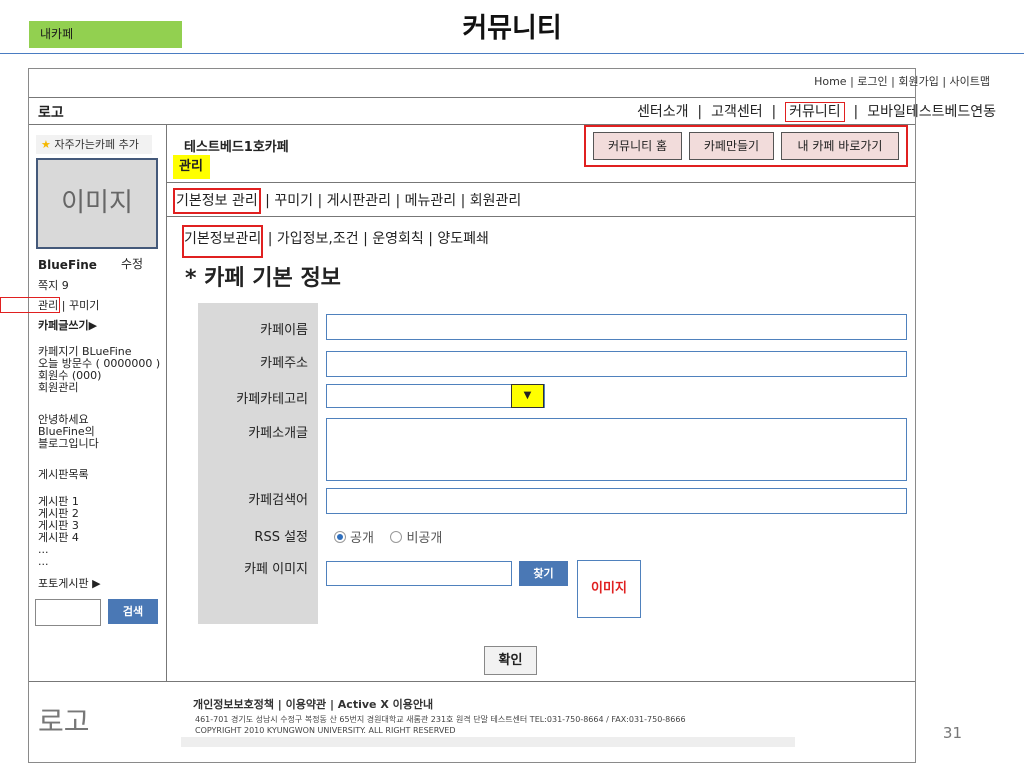 The width and height of the screenshot is (1024, 768). Describe the element at coordinates (512, 28) in the screenshot. I see `slide-title: 커뮤니티` at that location.